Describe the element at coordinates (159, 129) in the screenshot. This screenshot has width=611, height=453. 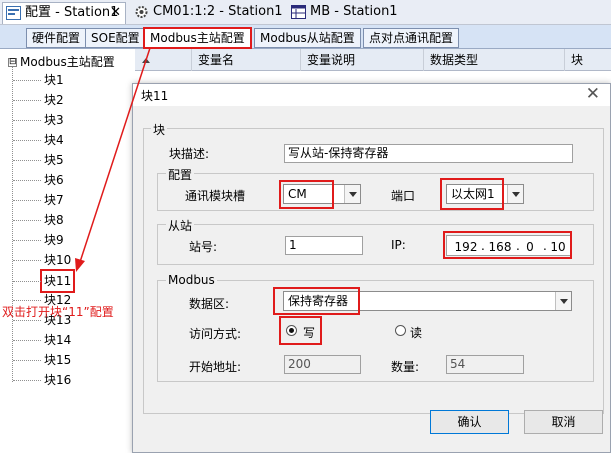
I see `block-group-label: 块` at that location.